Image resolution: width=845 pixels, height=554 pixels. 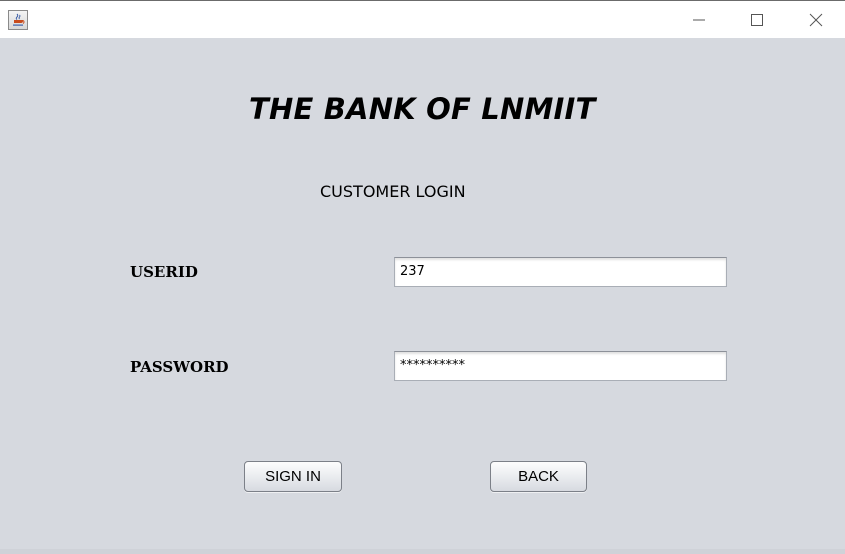 I want to click on bottom-edge, so click(x=422, y=551).